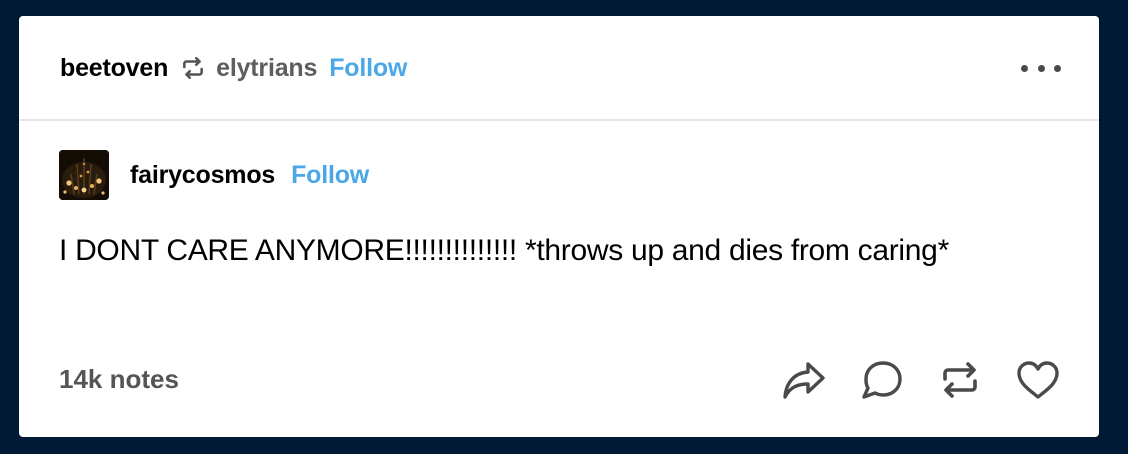 The height and width of the screenshot is (454, 1128). I want to click on avatar, so click(84, 175).